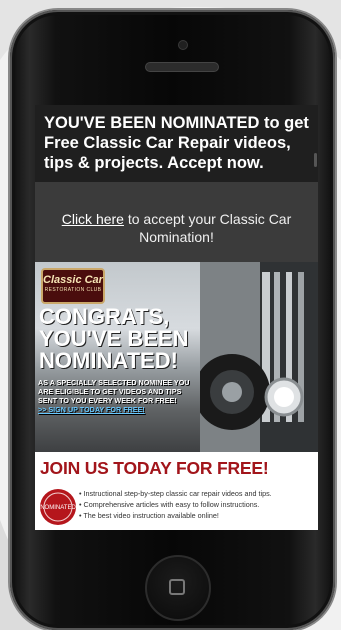 The height and width of the screenshot is (630, 341). I want to click on ad-headline: CONGRATS, YOU'VE BEEN NOMINATED!, so click(114, 338).